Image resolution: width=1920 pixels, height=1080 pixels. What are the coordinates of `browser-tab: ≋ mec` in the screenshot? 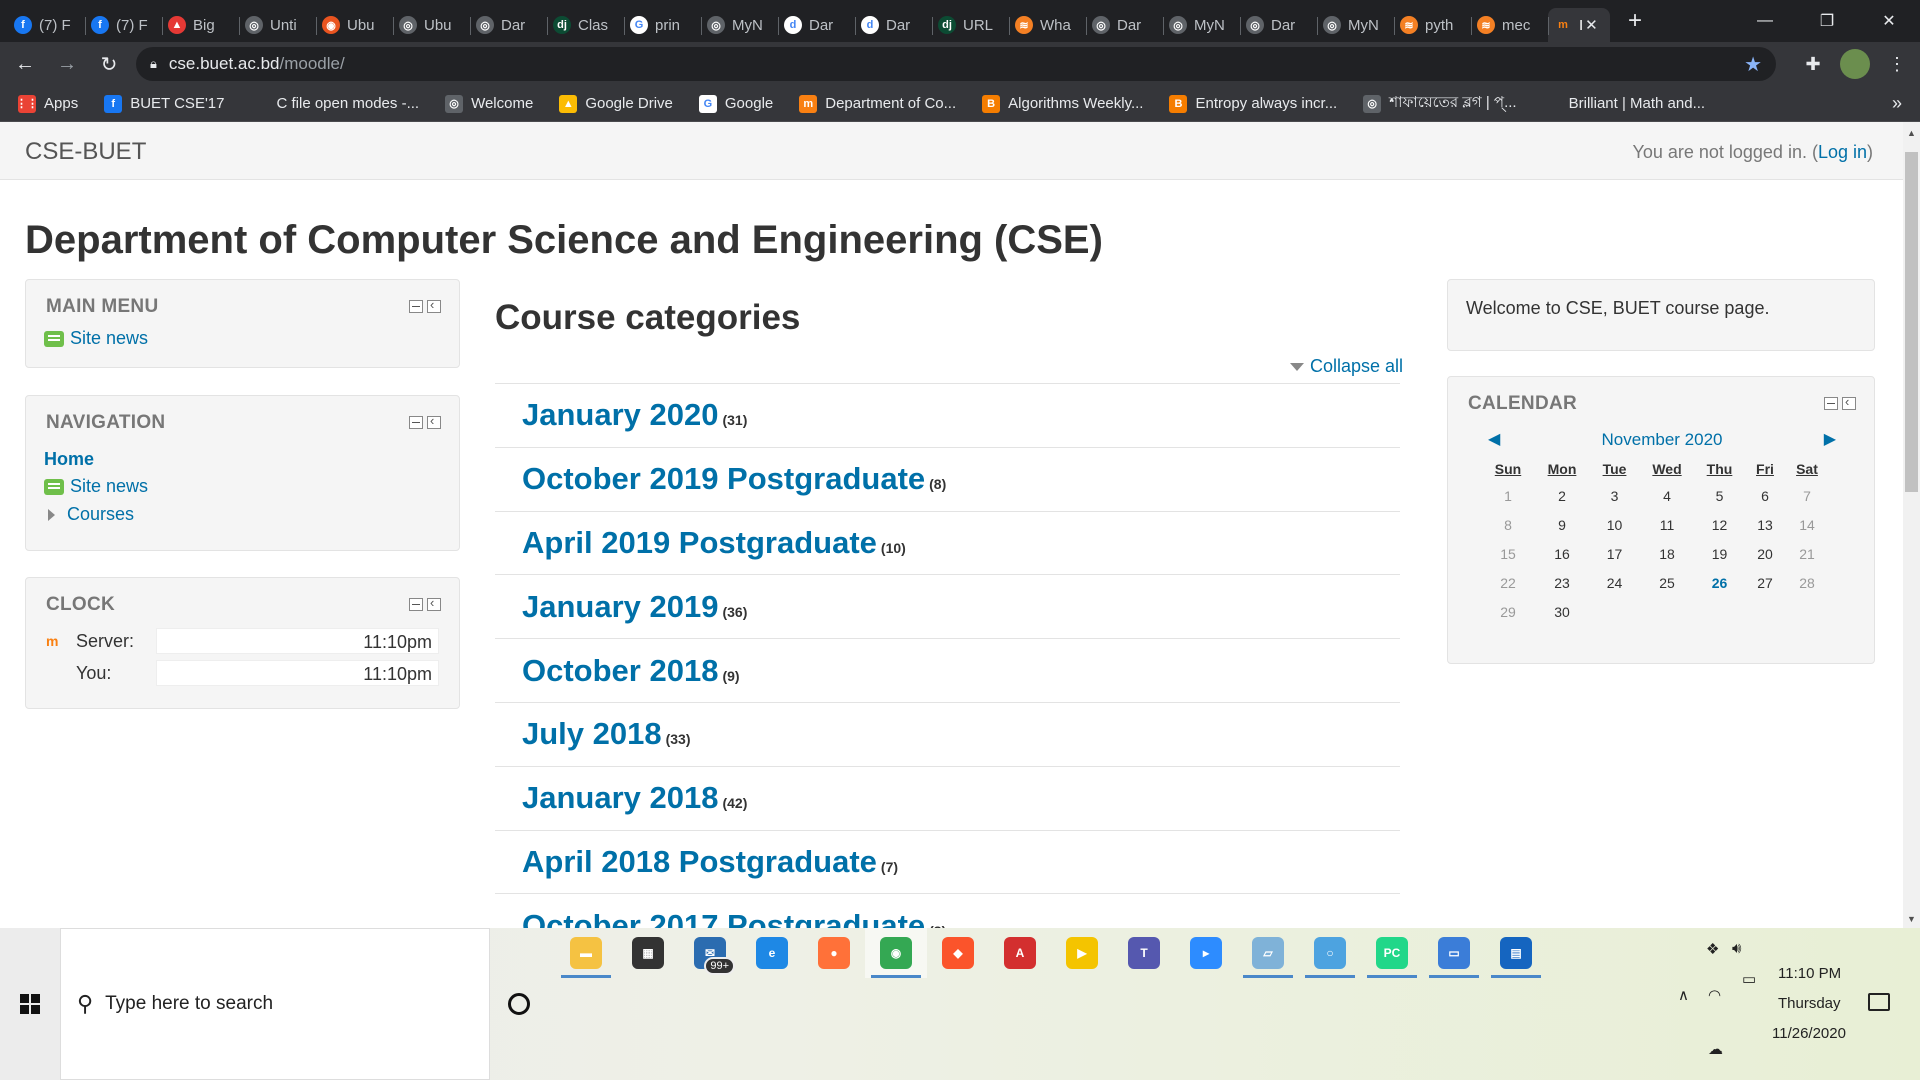 It's located at (1509, 25).